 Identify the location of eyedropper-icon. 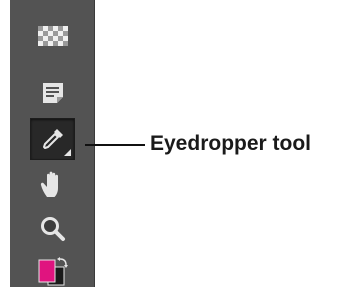
(52, 139).